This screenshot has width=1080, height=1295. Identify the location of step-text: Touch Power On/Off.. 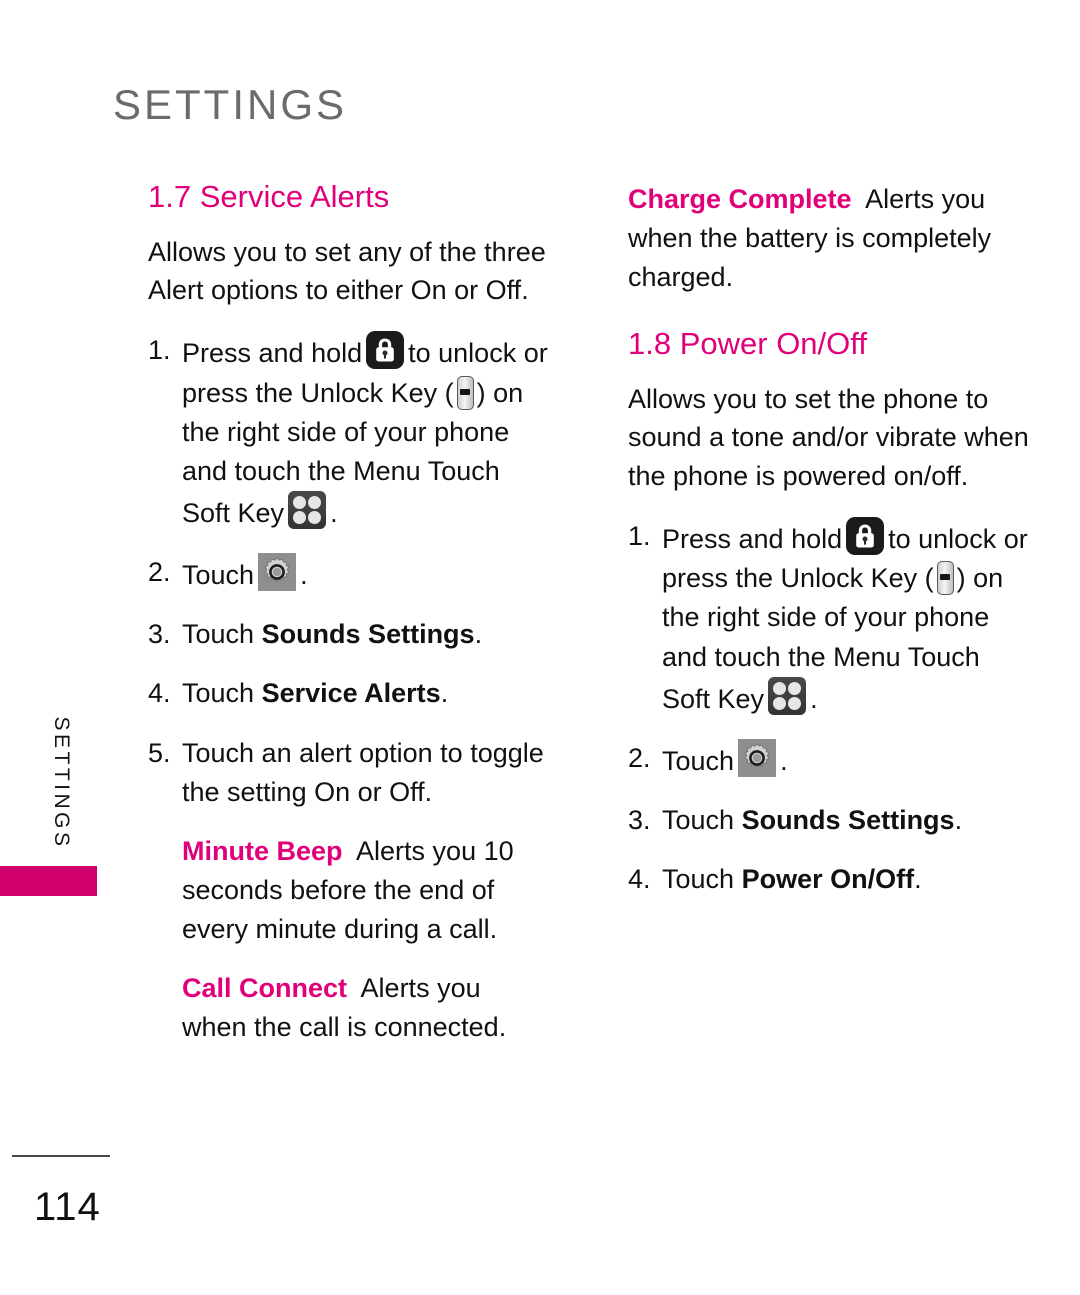
(846, 879).